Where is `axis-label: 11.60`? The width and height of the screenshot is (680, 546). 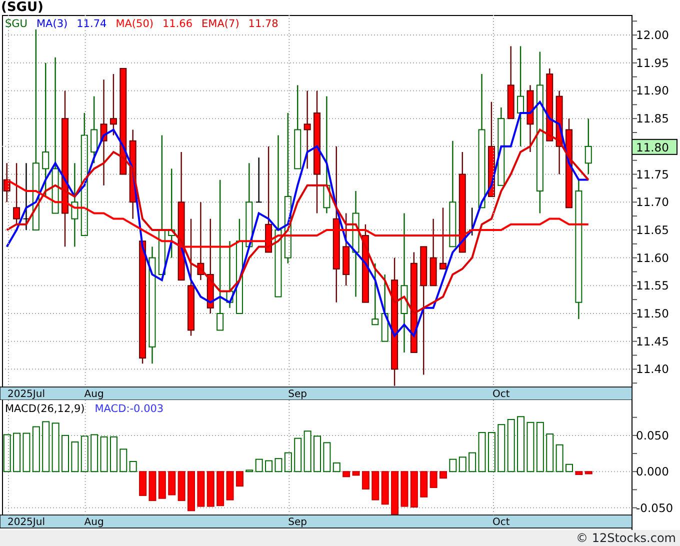
axis-label: 11.60 is located at coordinates (652, 257).